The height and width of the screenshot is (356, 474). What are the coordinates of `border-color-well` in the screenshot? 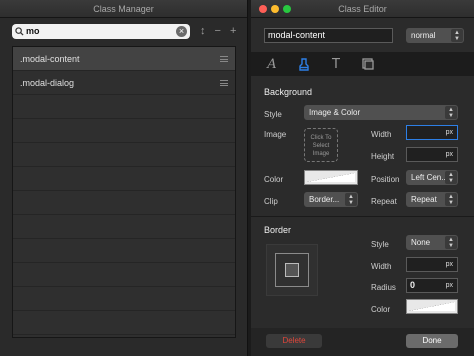 It's located at (432, 306).